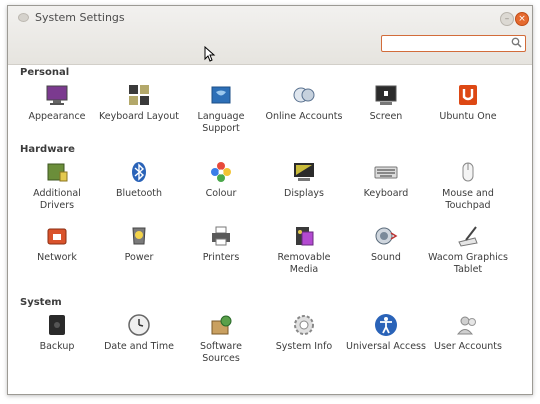 The image size is (540, 404). I want to click on item-online-accounts: Online Accounts, so click(304, 103).